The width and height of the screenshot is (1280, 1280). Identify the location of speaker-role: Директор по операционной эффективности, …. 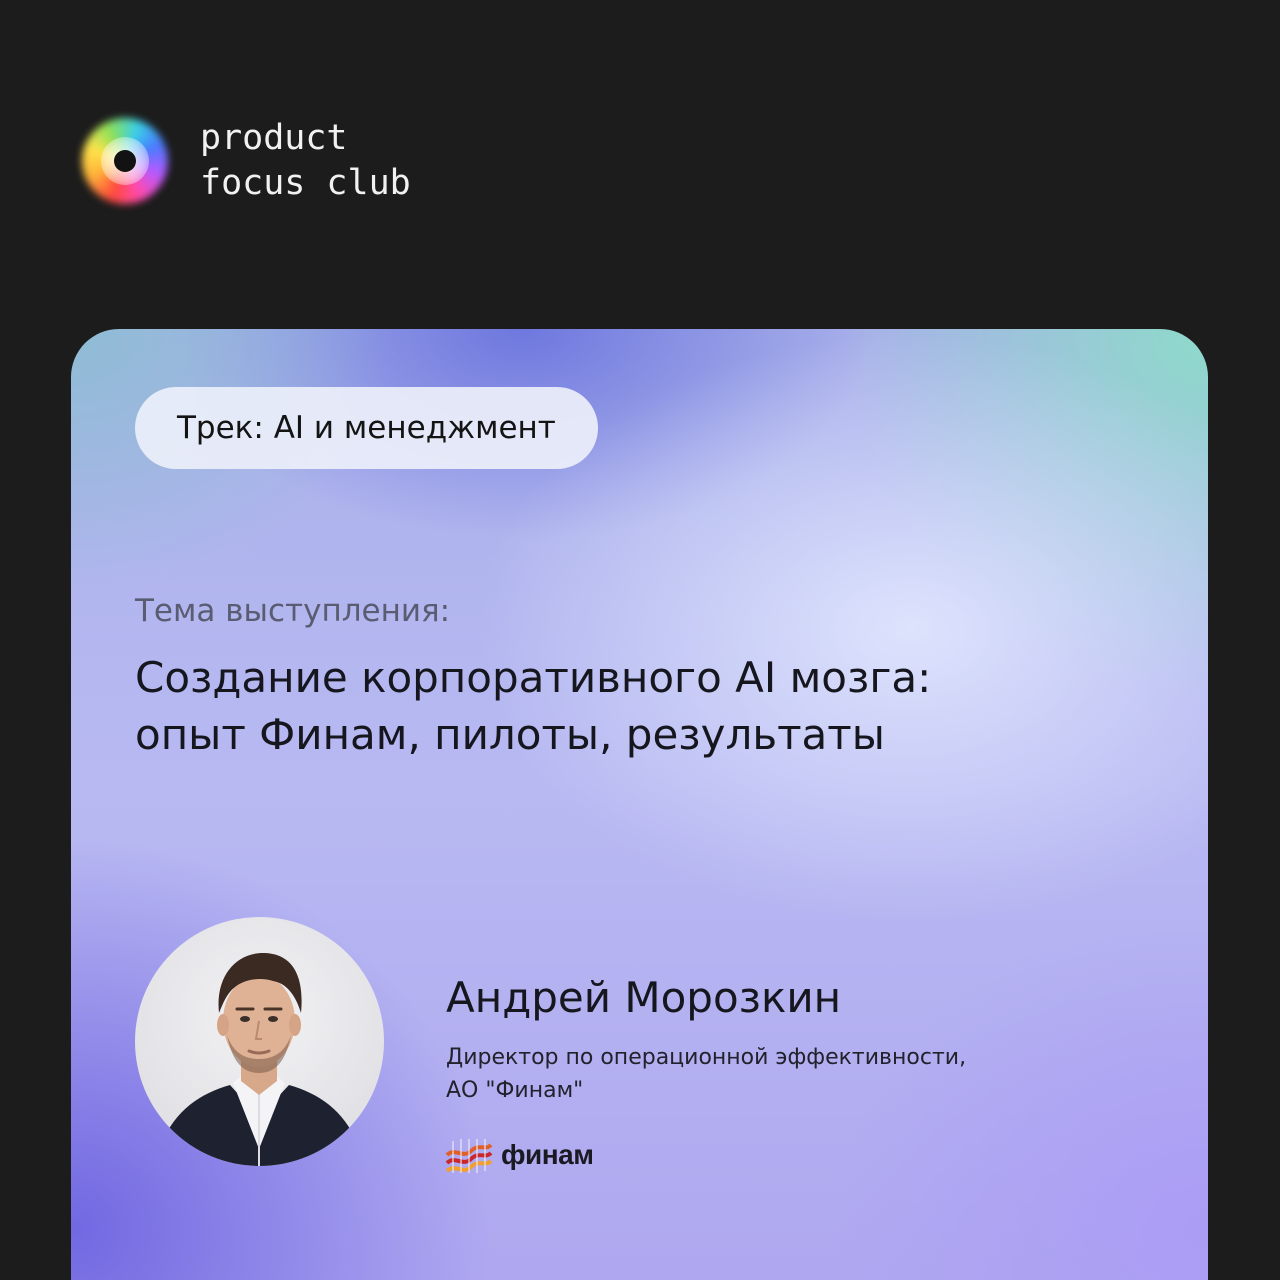
(706, 1074).